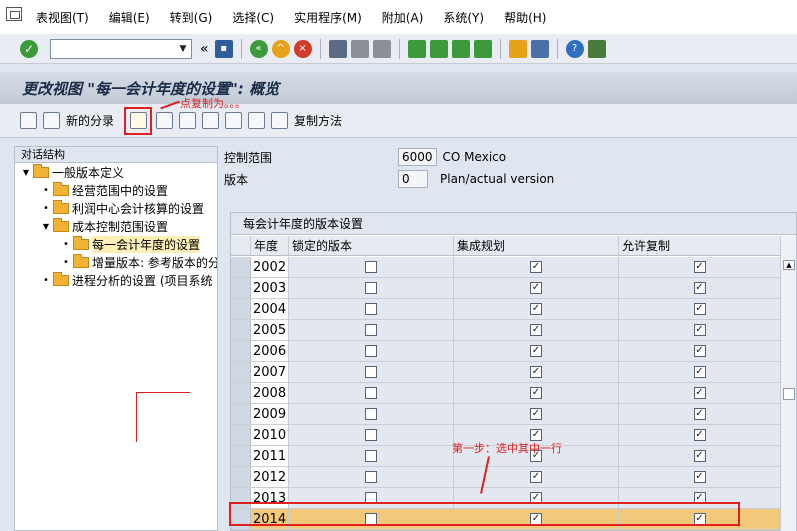  What do you see at coordinates (204, 49) in the screenshot?
I see `double-chevron-left-icon: «` at bounding box center [204, 49].